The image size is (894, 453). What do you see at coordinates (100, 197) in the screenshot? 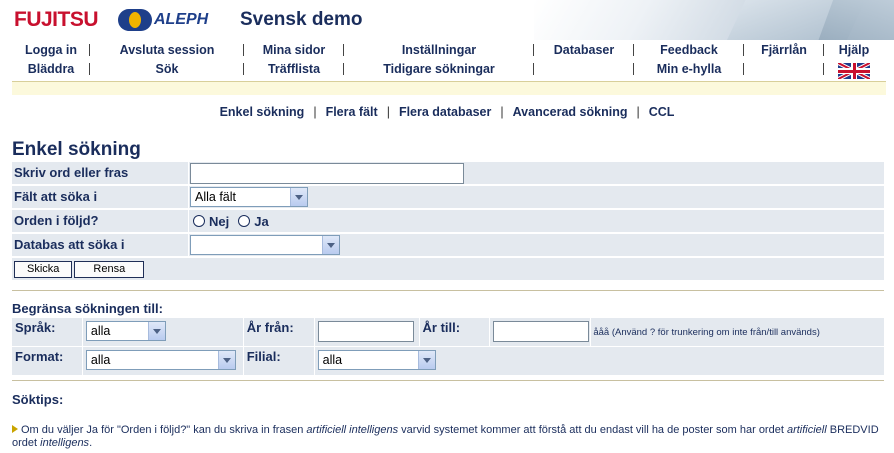
I see `field-label: Fält att söka i` at bounding box center [100, 197].